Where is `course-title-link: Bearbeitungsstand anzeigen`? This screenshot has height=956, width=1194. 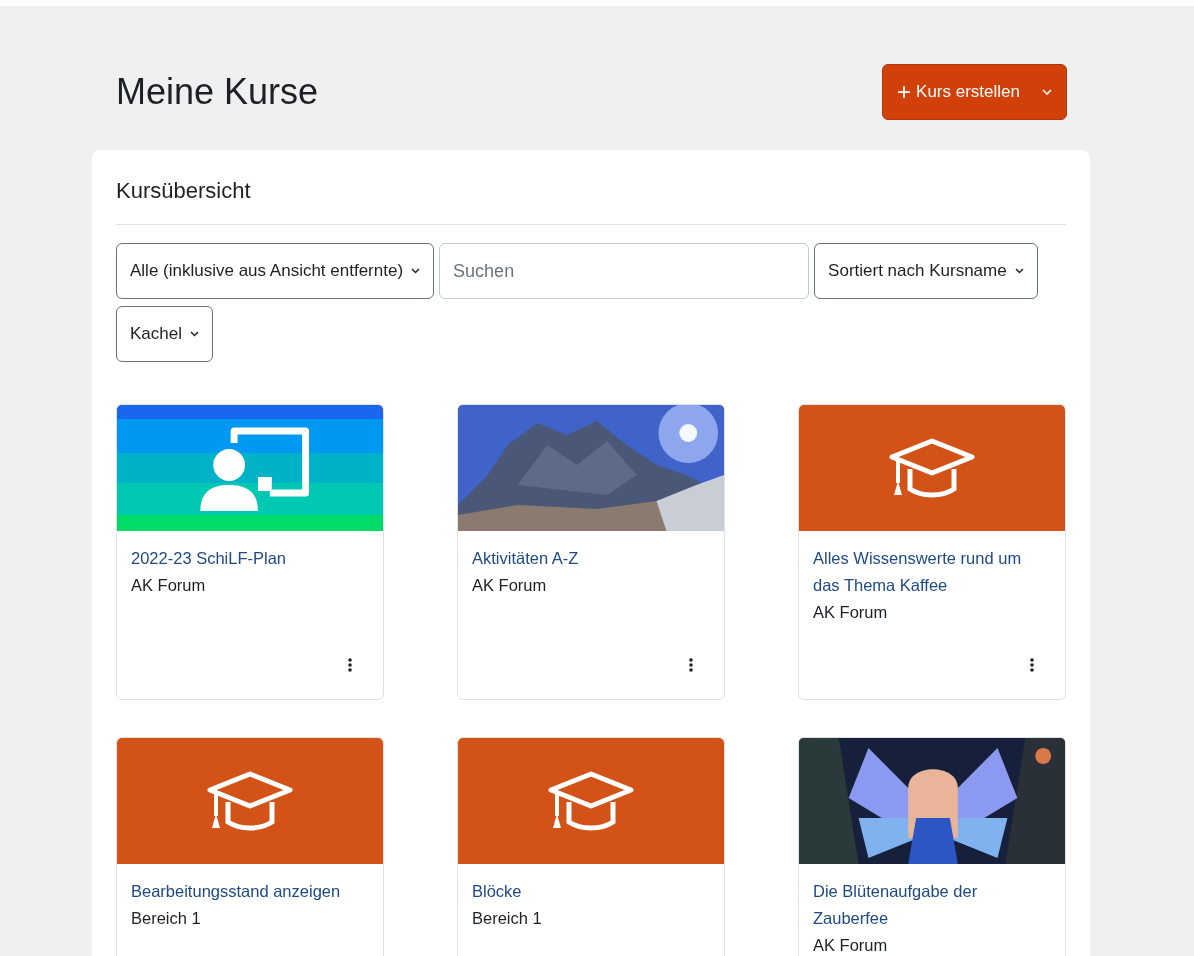
course-title-link: Bearbeitungsstand anzeigen is located at coordinates (236, 891).